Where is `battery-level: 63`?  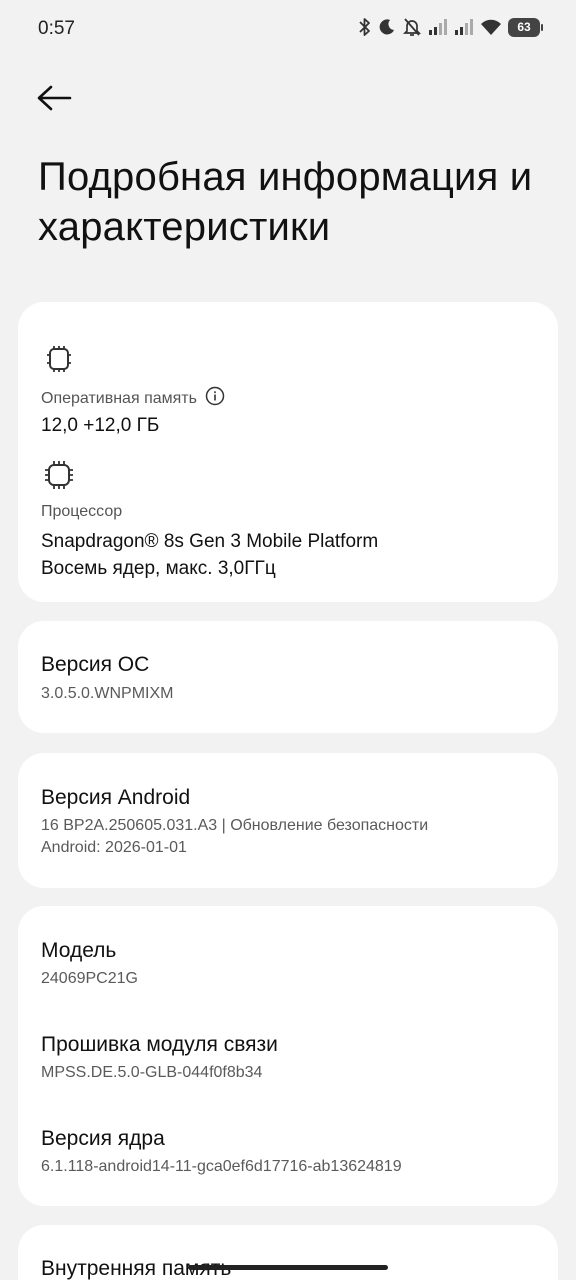 battery-level: 63 is located at coordinates (524, 27).